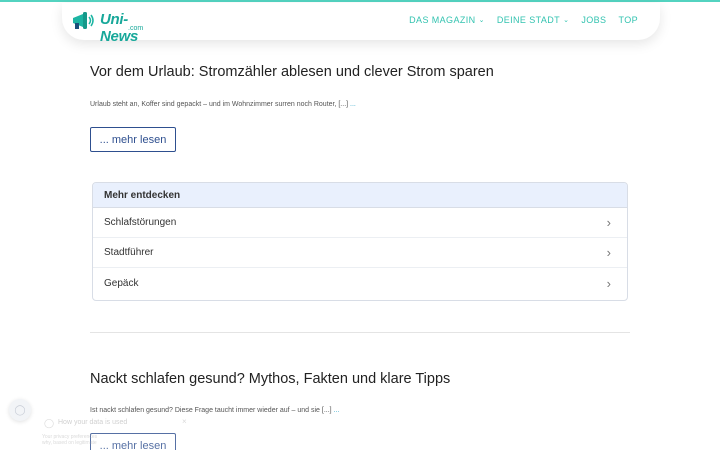 This screenshot has width=720, height=450. I want to click on discover-item: Stadtführer ›, so click(360, 253).